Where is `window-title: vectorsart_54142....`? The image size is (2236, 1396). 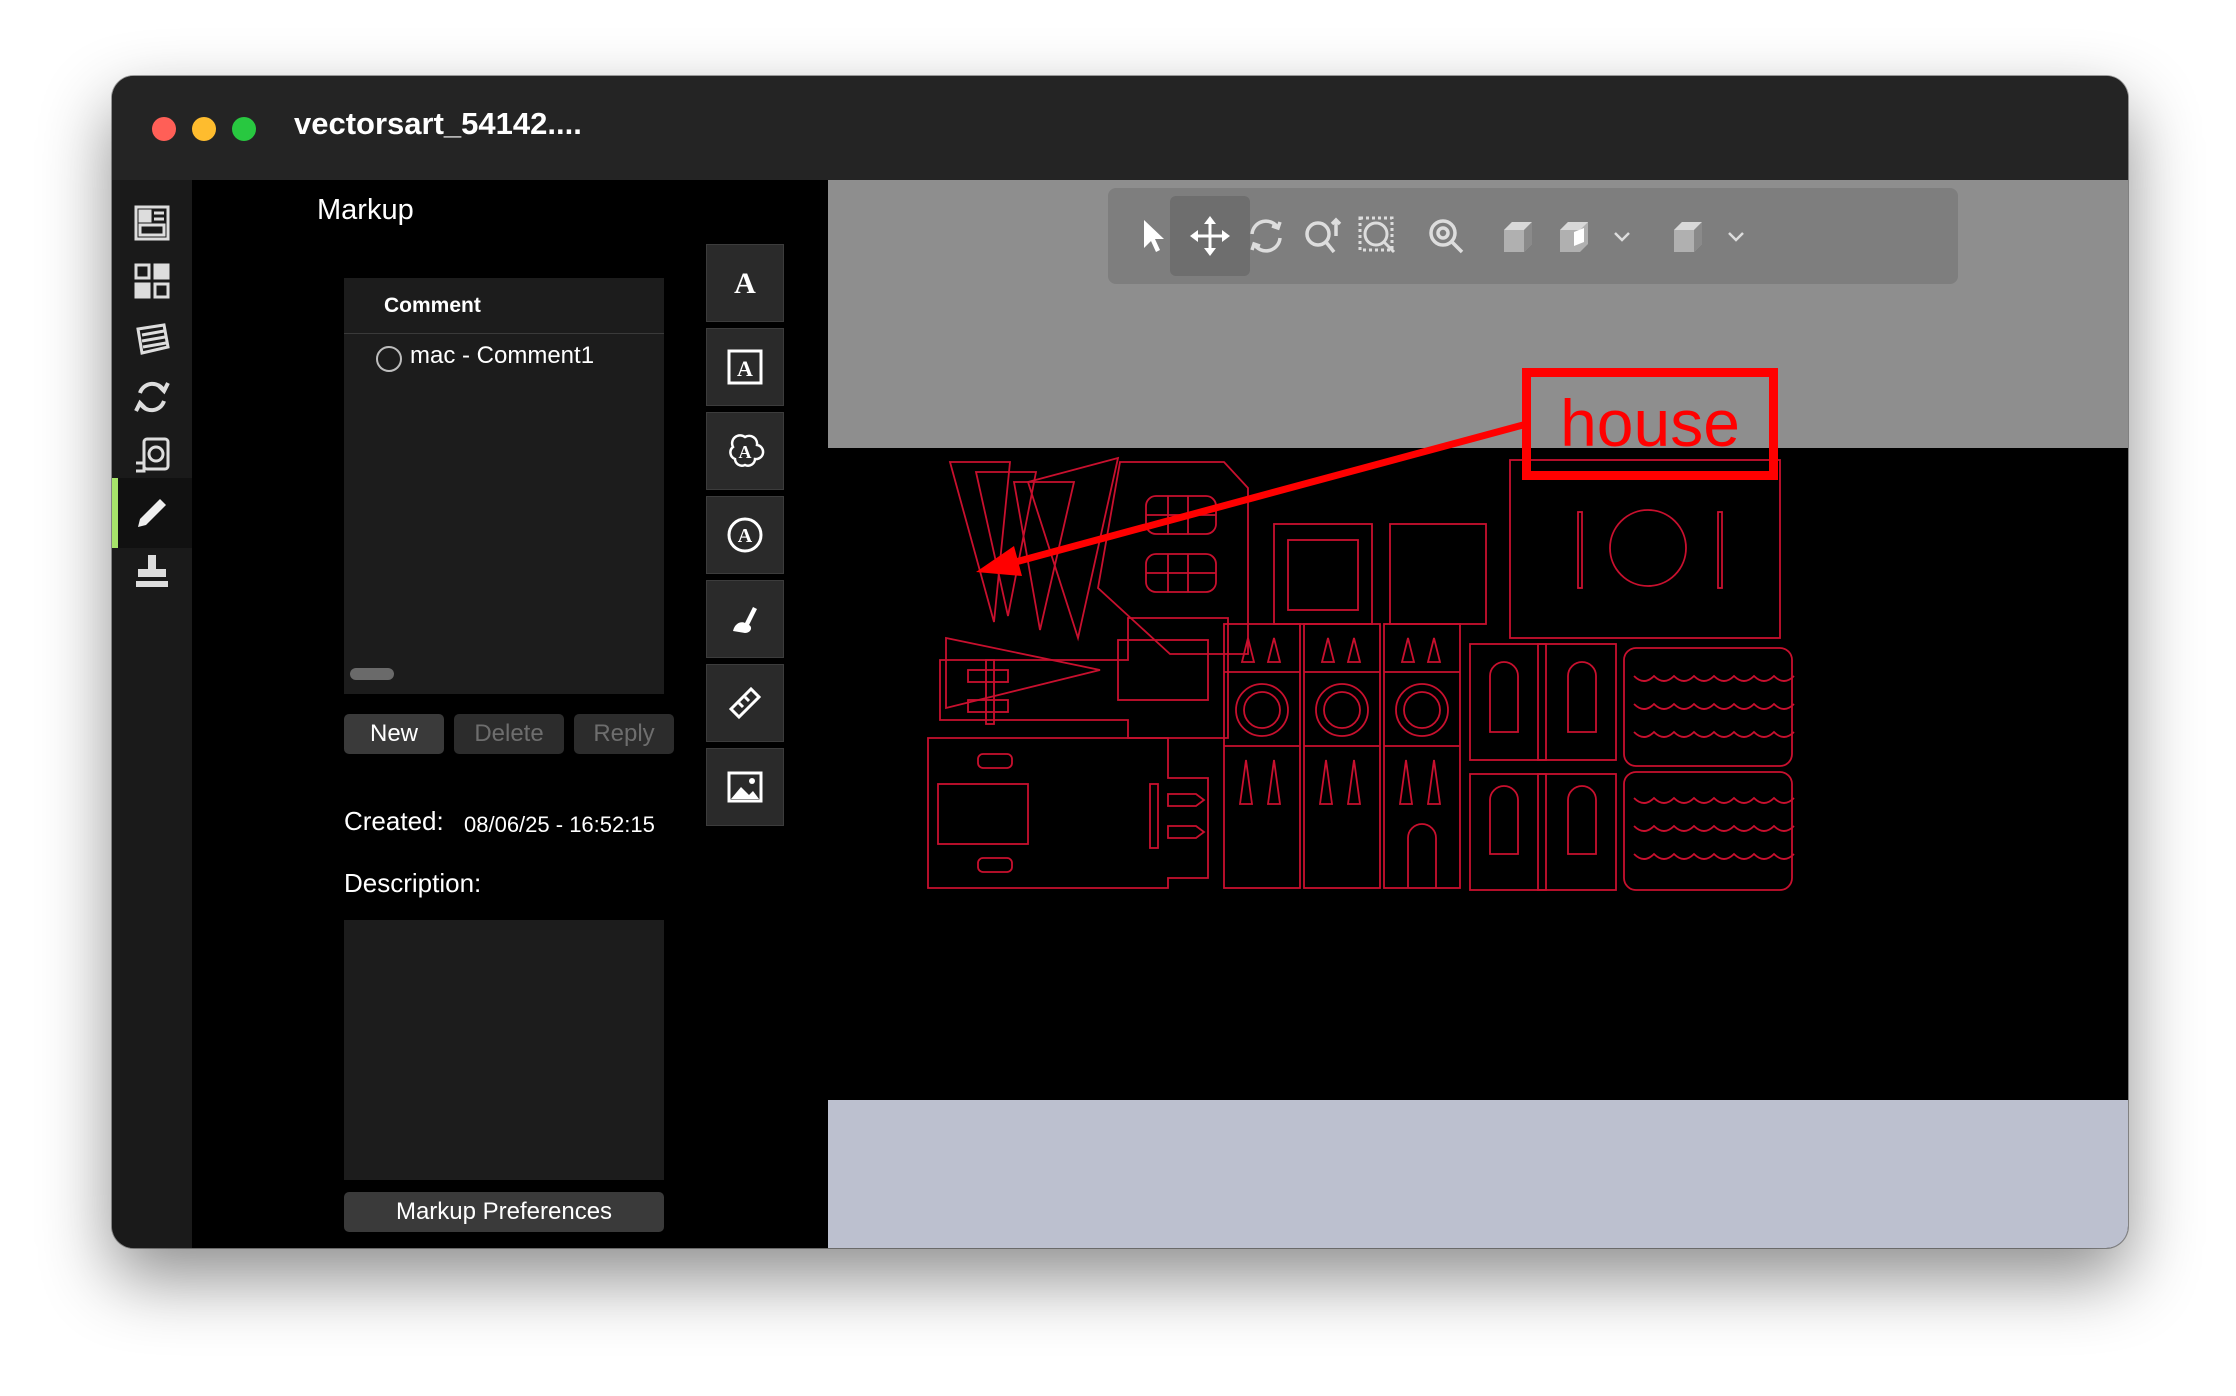
window-title: vectorsart_54142.... is located at coordinates (438, 123).